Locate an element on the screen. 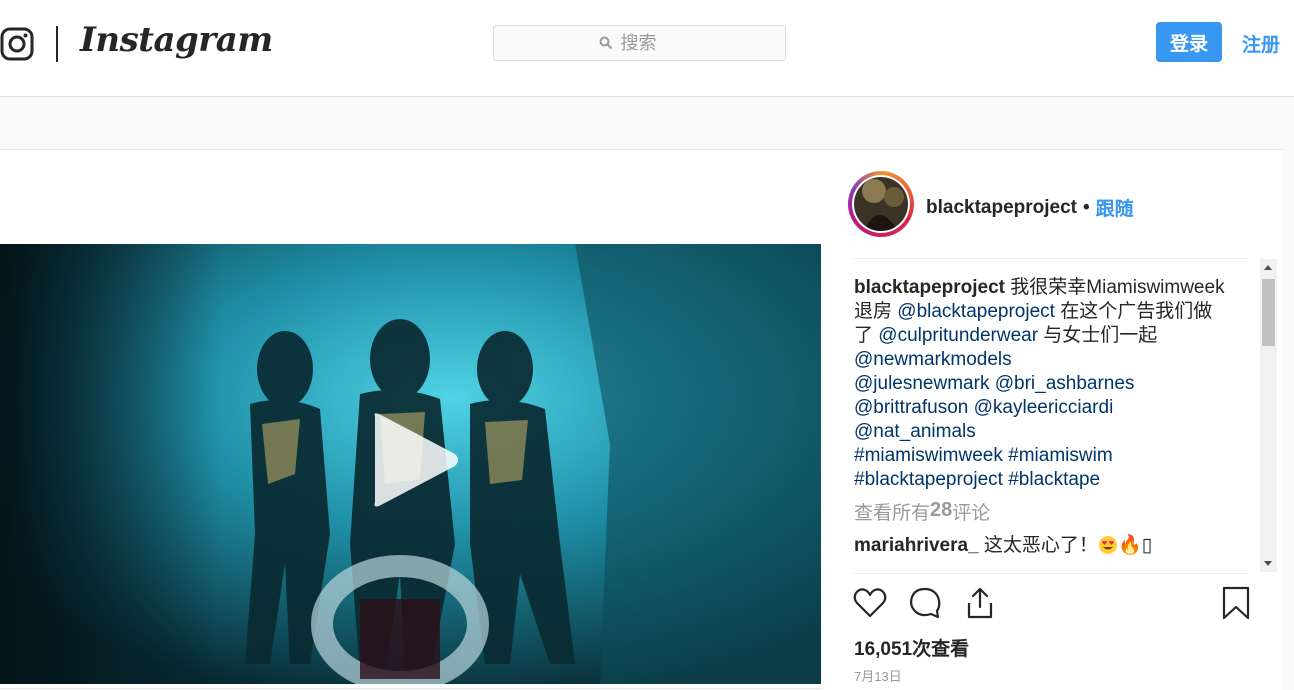 This screenshot has width=1294, height=690. scroll-up-arrow is located at coordinates (1268, 267).